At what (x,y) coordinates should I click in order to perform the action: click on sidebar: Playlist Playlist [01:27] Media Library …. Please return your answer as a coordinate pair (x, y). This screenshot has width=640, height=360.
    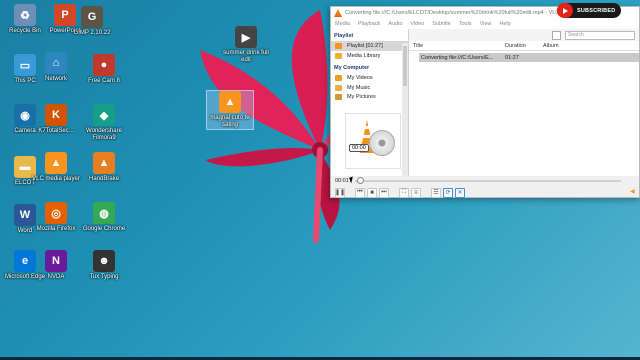
    Looking at the image, I should click on (370, 102).